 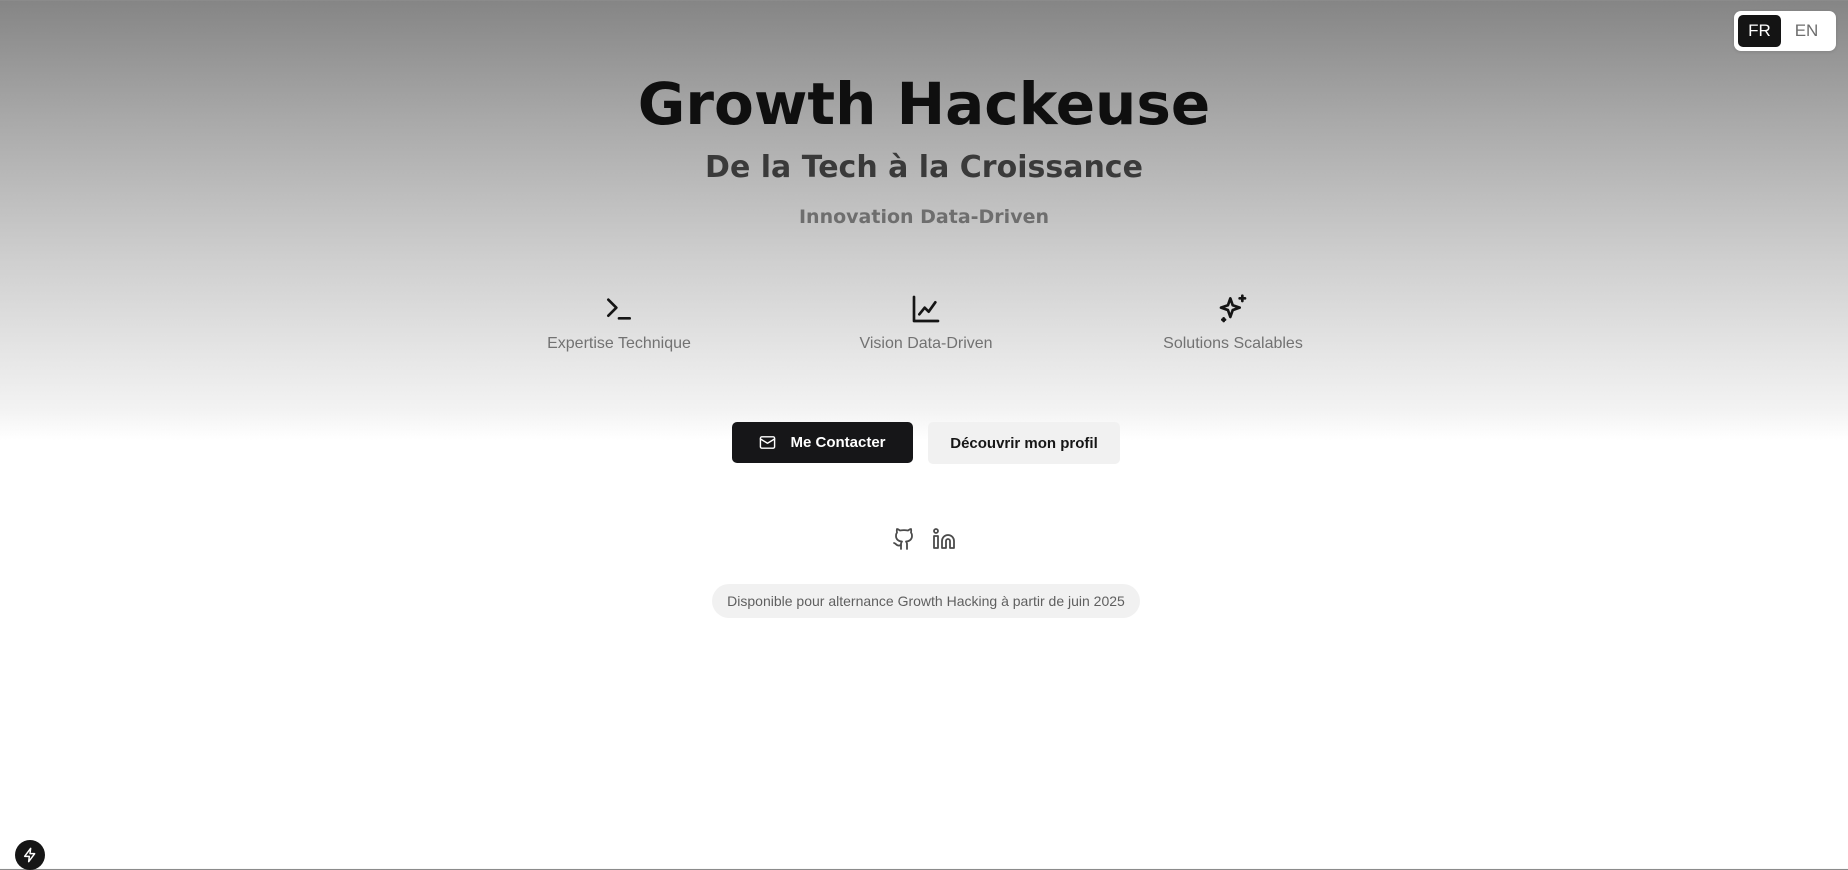 What do you see at coordinates (926, 309) in the screenshot?
I see `line-chart-icon` at bounding box center [926, 309].